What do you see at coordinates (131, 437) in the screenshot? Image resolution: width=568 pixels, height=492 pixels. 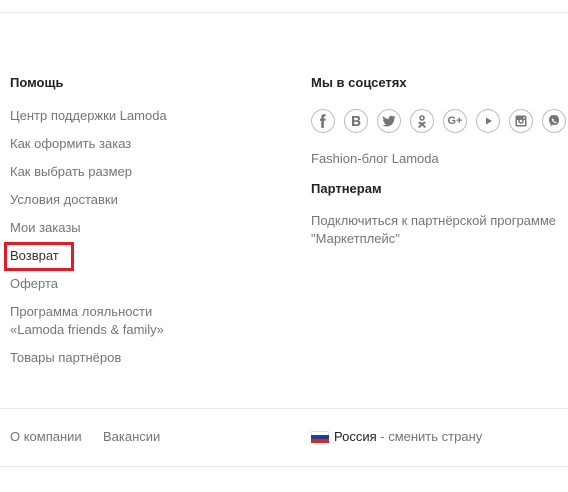 I see `link-vacancies: Вакансии` at bounding box center [131, 437].